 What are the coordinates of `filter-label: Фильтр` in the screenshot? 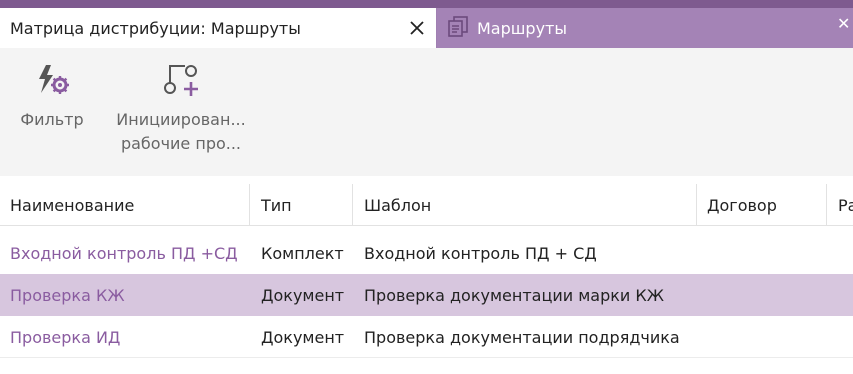 It's located at (52, 119).